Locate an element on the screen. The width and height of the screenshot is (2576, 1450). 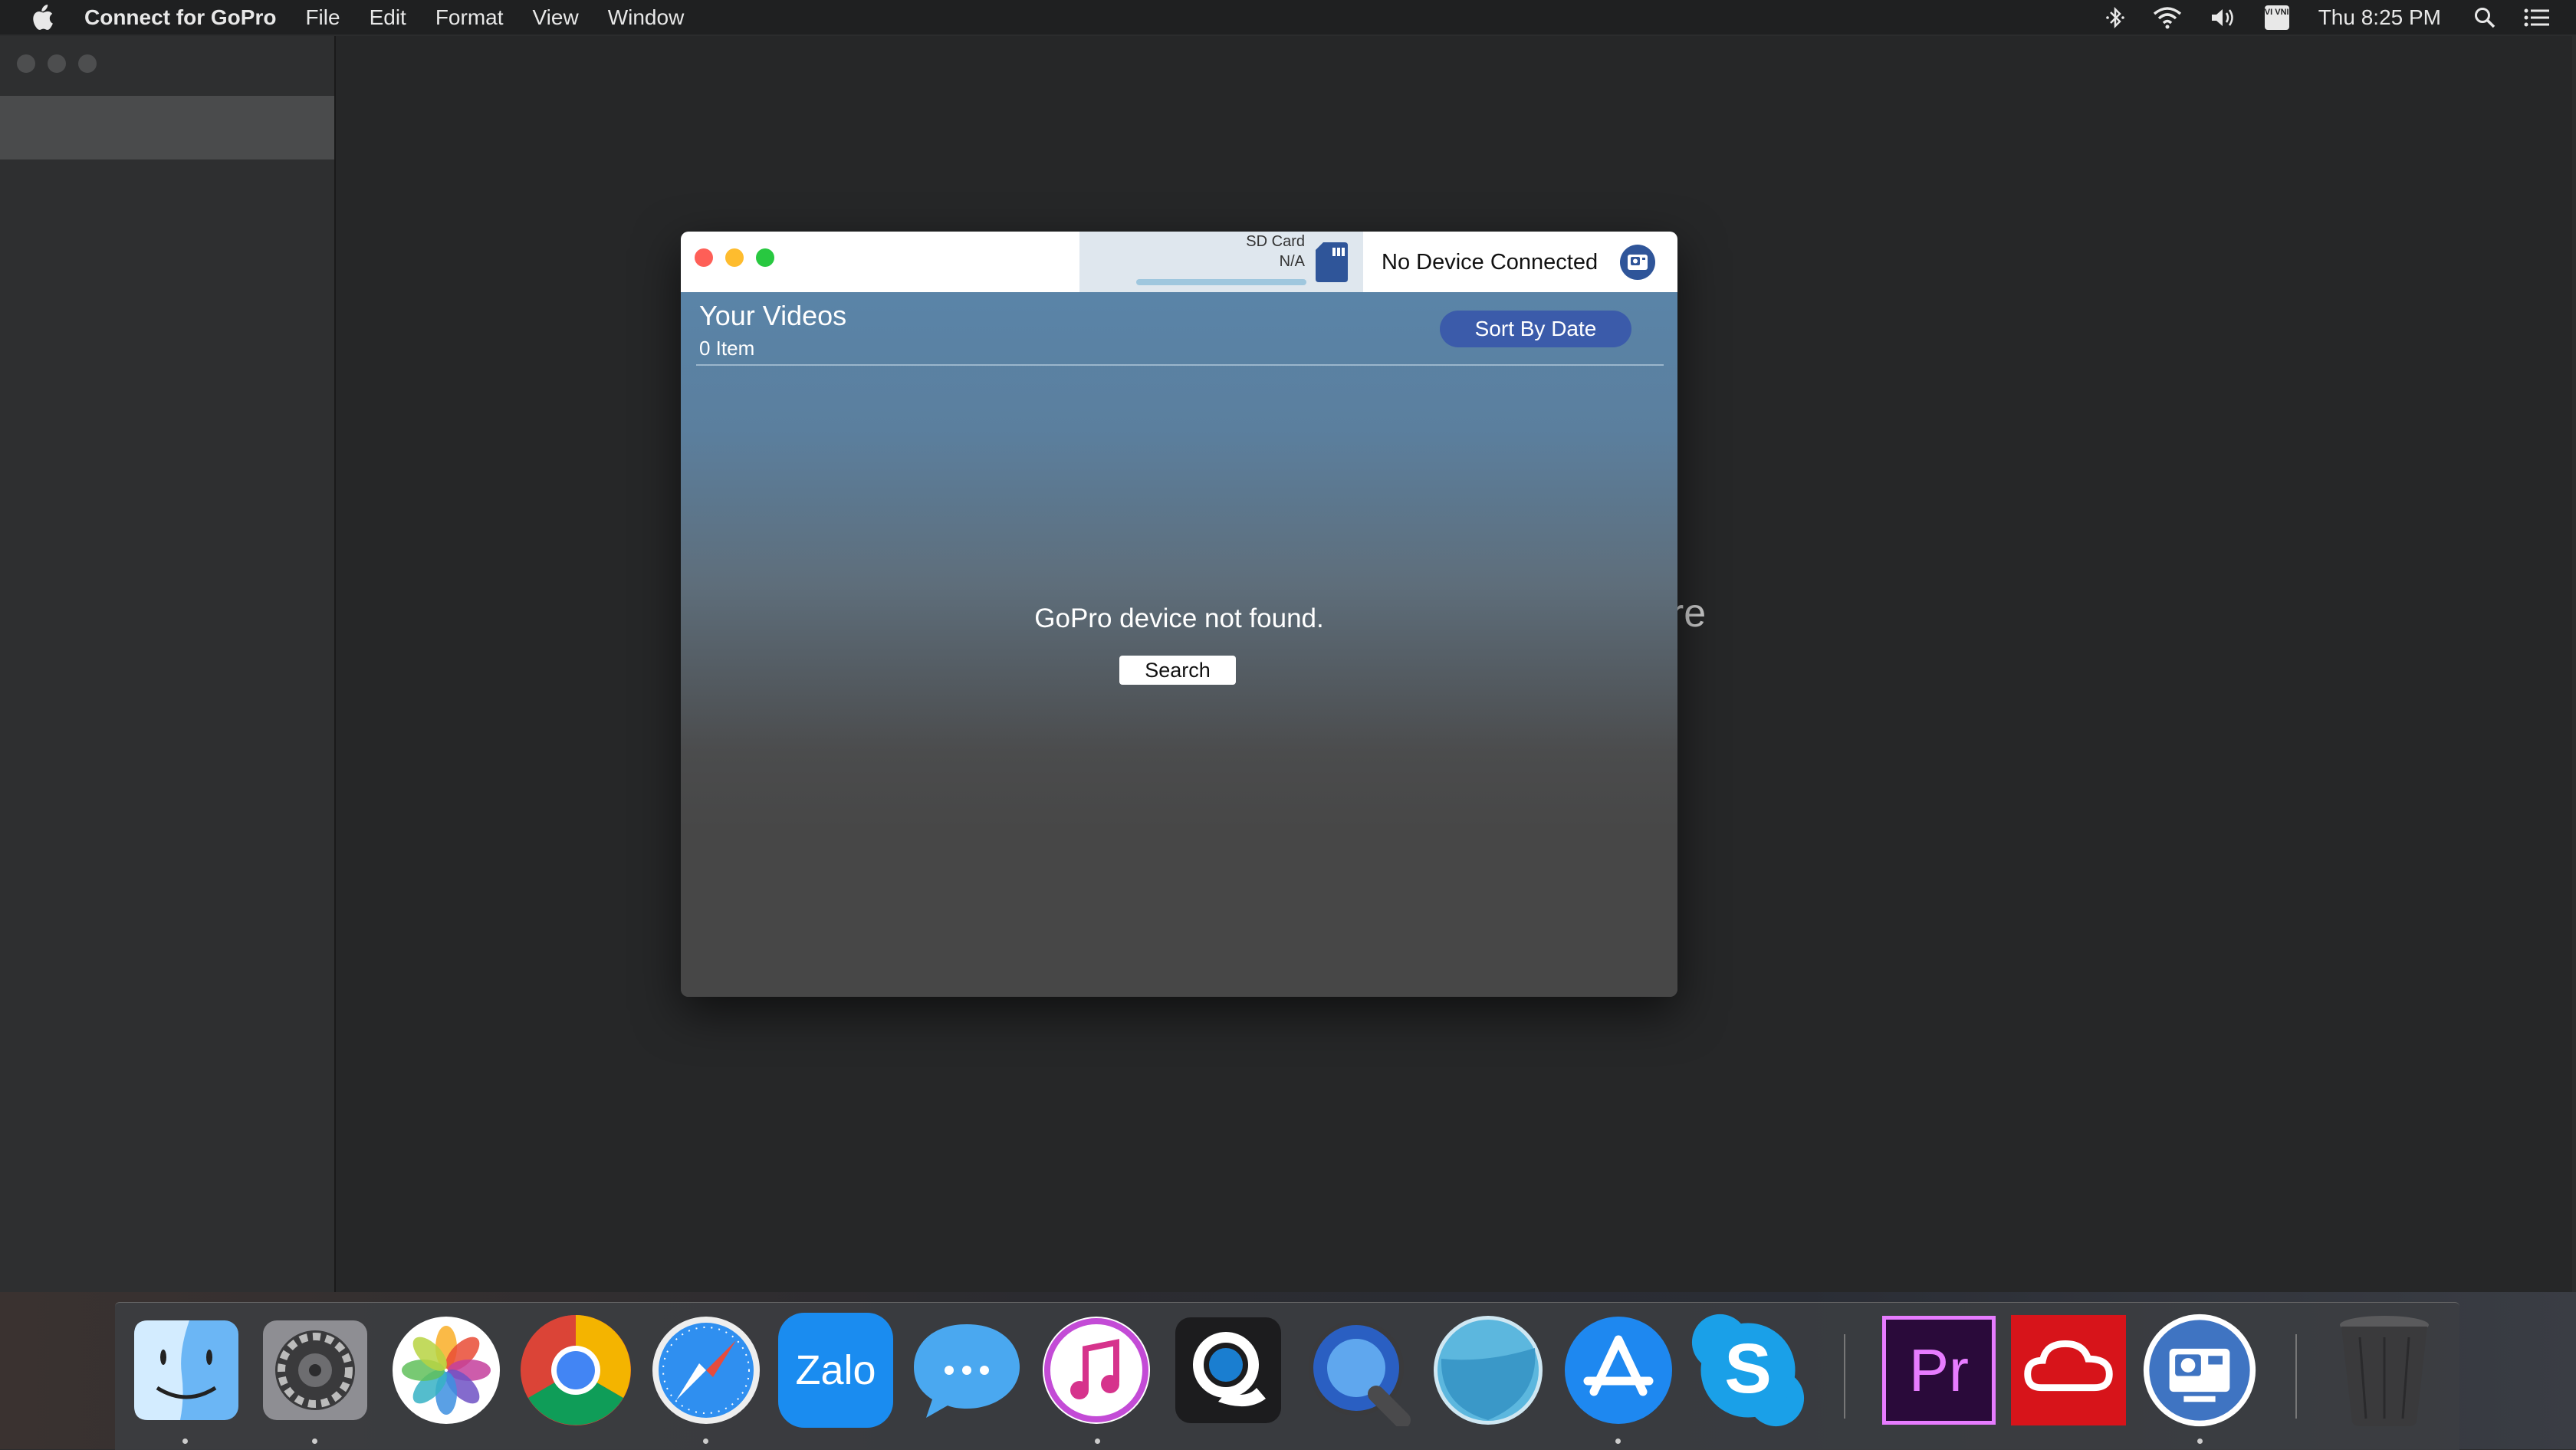
input-source-label: VI VNI is located at coordinates (2276, 17).